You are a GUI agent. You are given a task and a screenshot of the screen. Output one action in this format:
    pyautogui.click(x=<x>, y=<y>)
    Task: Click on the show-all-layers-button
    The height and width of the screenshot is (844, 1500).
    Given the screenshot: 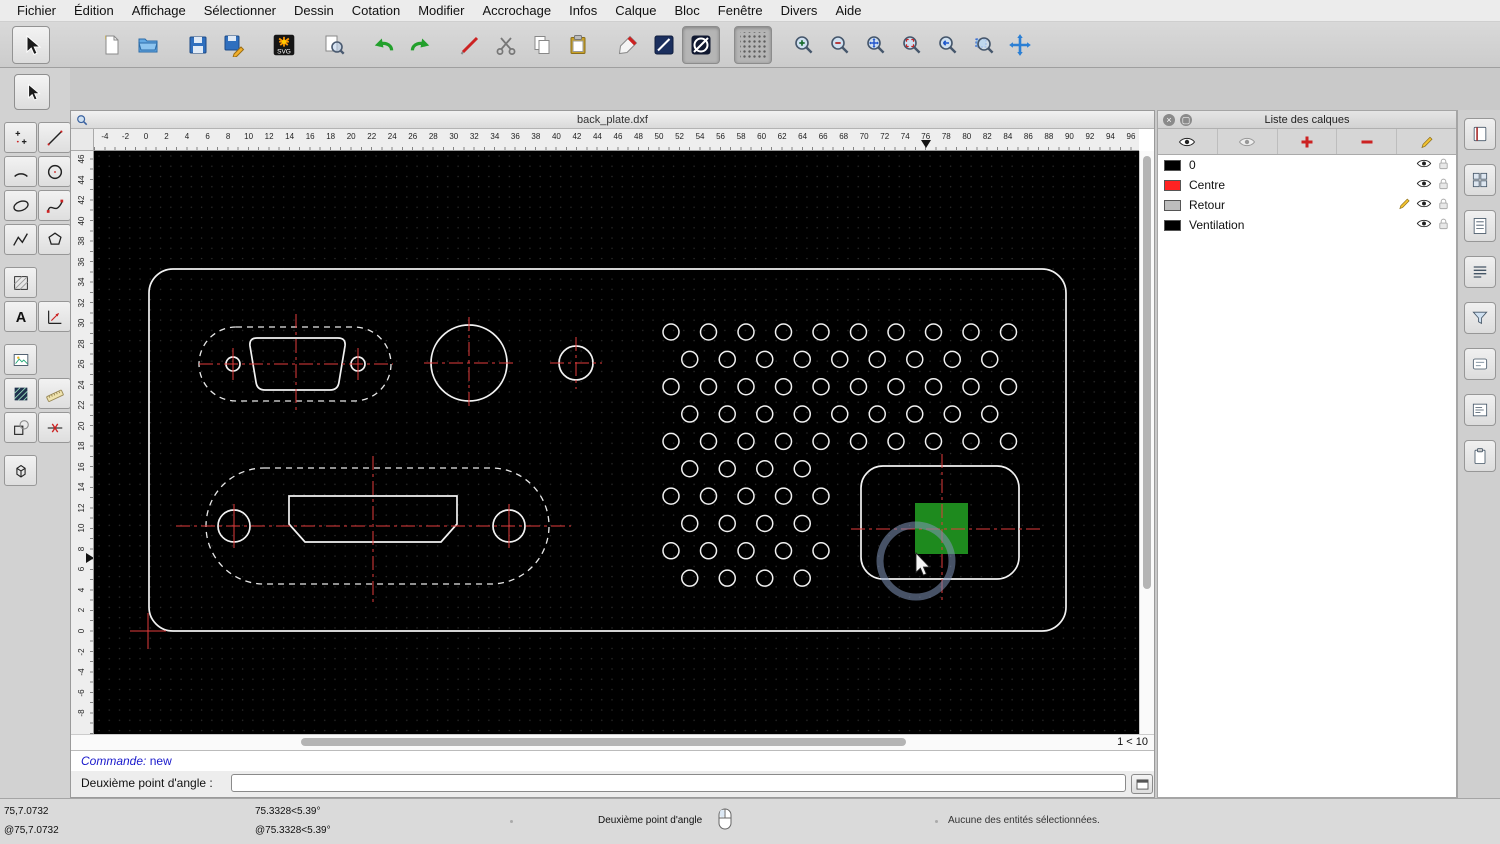 What is the action you would take?
    pyautogui.click(x=1188, y=141)
    